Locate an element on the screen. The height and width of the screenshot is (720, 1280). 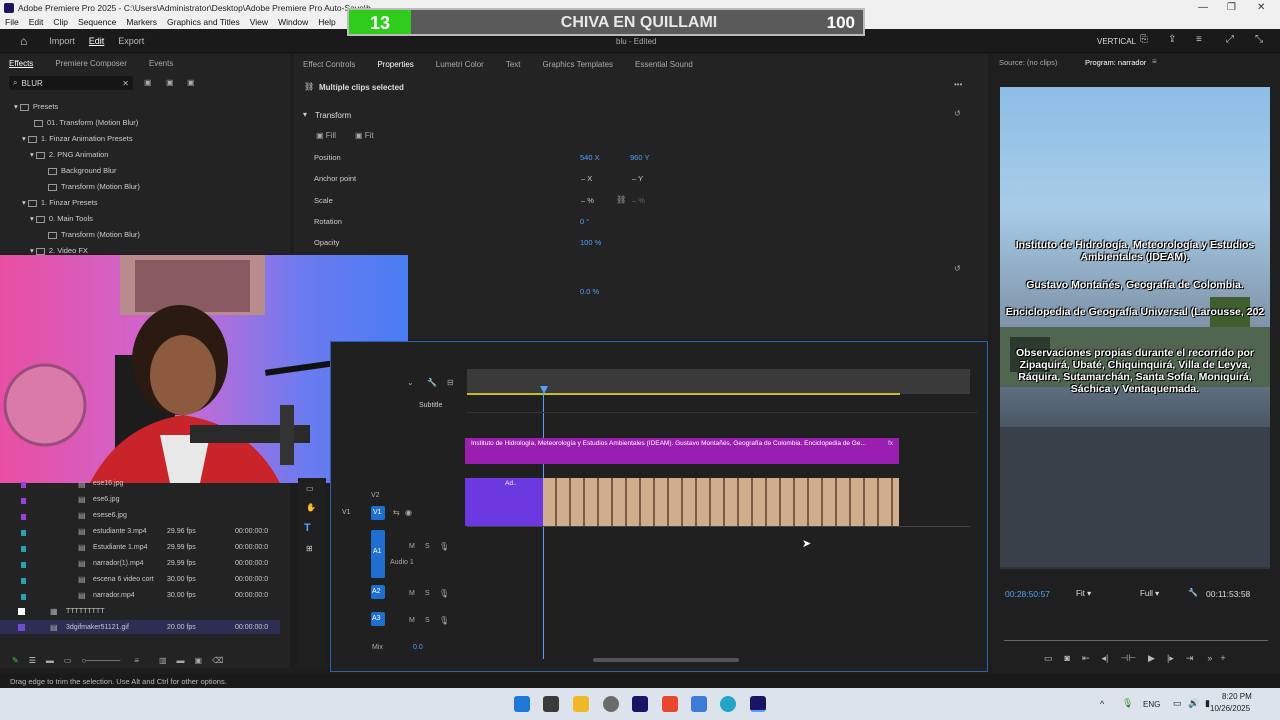
program-tab: Program: narrador is located at coordinates (1115, 62).